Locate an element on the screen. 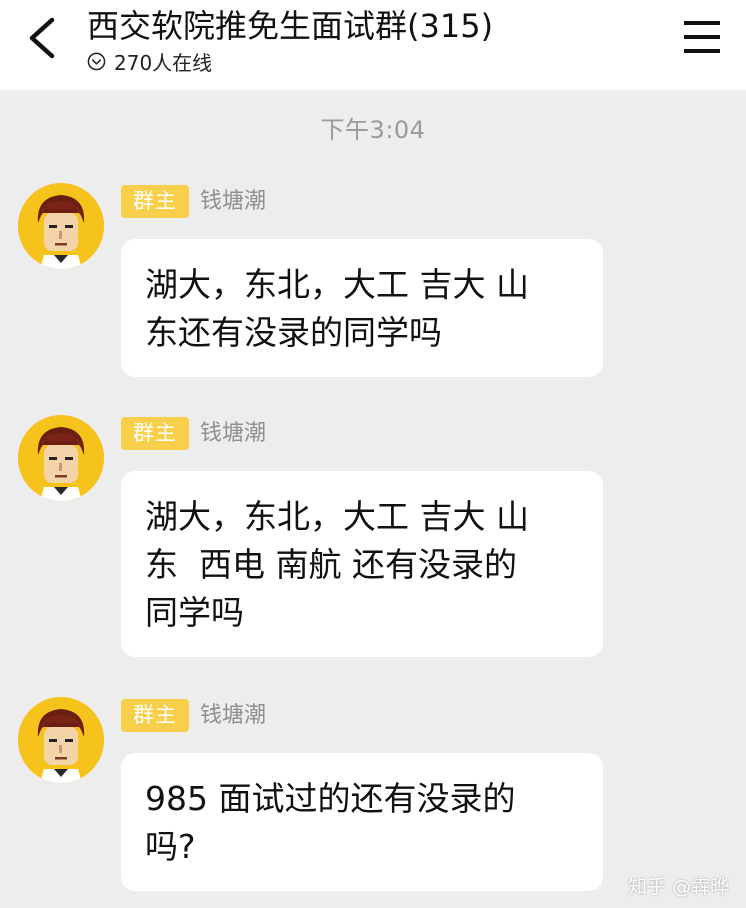 The height and width of the screenshot is (908, 746). chat-title: 西交软院推免生面试群(315) is located at coordinates (290, 26).